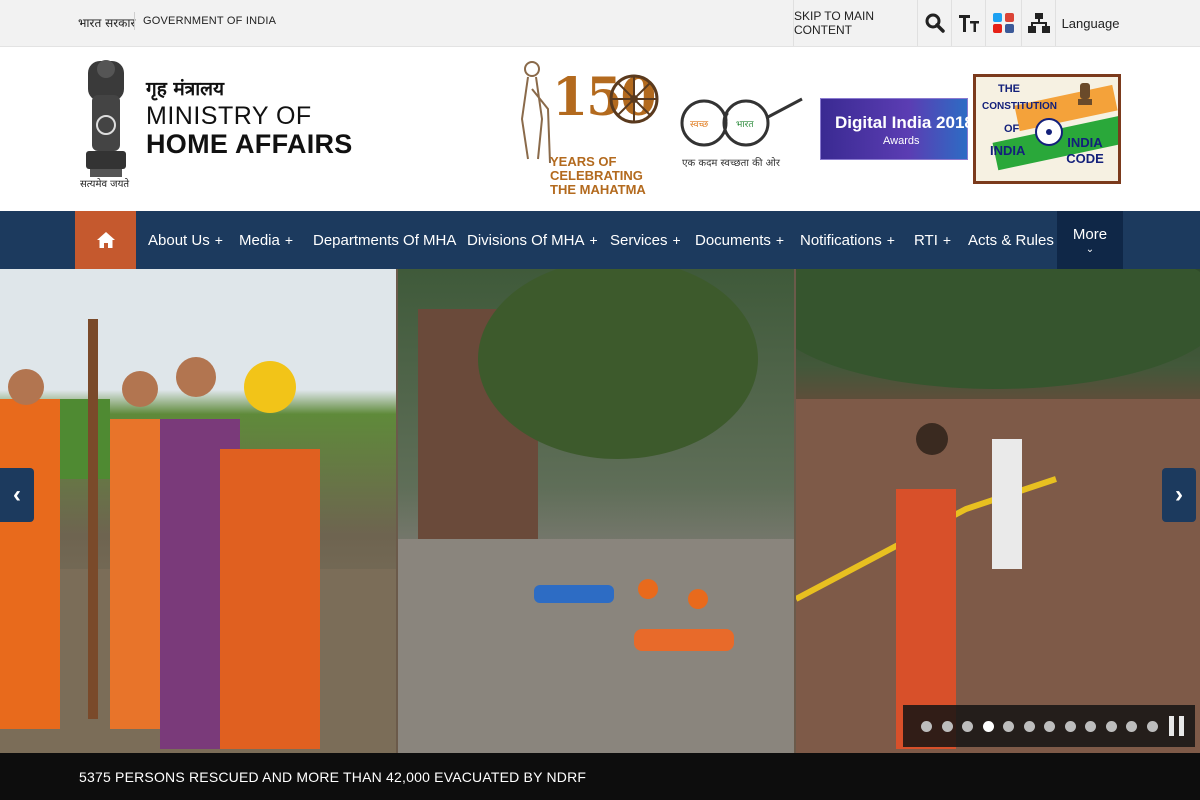  Describe the element at coordinates (1177, 726) in the screenshot. I see `slider-pause-button` at that location.